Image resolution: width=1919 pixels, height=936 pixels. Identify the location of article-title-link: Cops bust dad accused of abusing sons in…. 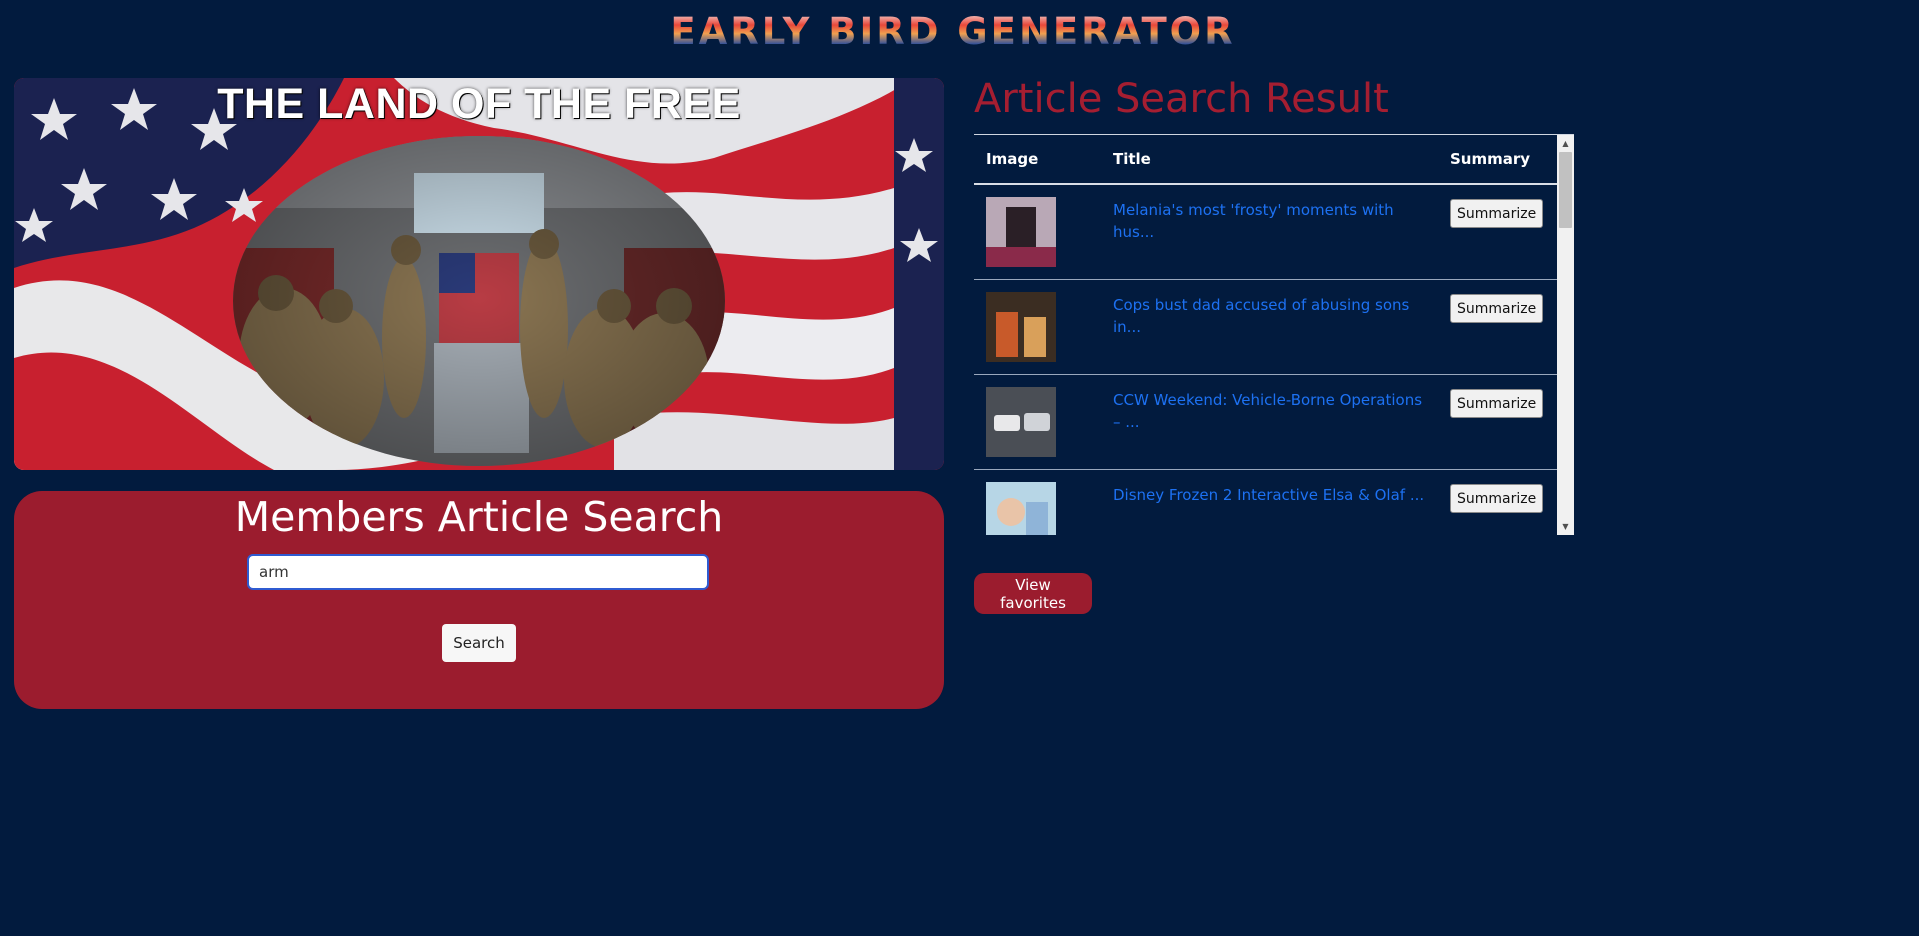
(1273, 316).